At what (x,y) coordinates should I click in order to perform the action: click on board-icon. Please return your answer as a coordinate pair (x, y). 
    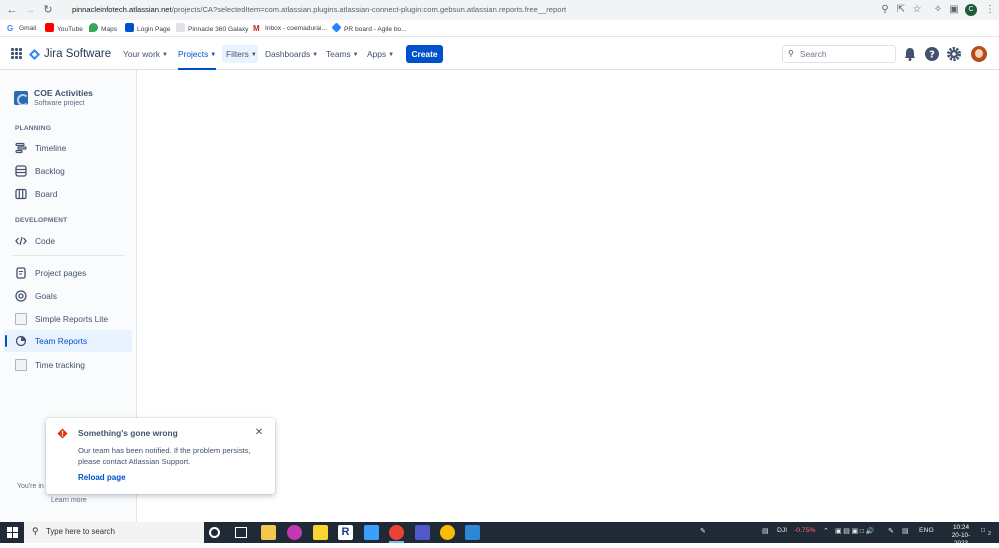
    Looking at the image, I should click on (21, 194).